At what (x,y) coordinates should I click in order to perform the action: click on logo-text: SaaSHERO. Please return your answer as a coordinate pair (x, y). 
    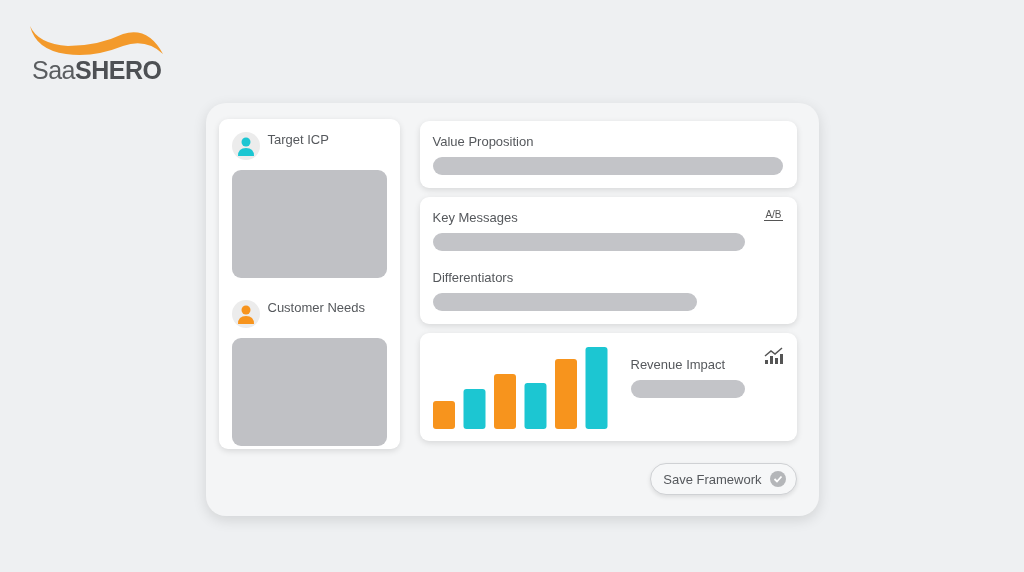
    Looking at the image, I should click on (97, 70).